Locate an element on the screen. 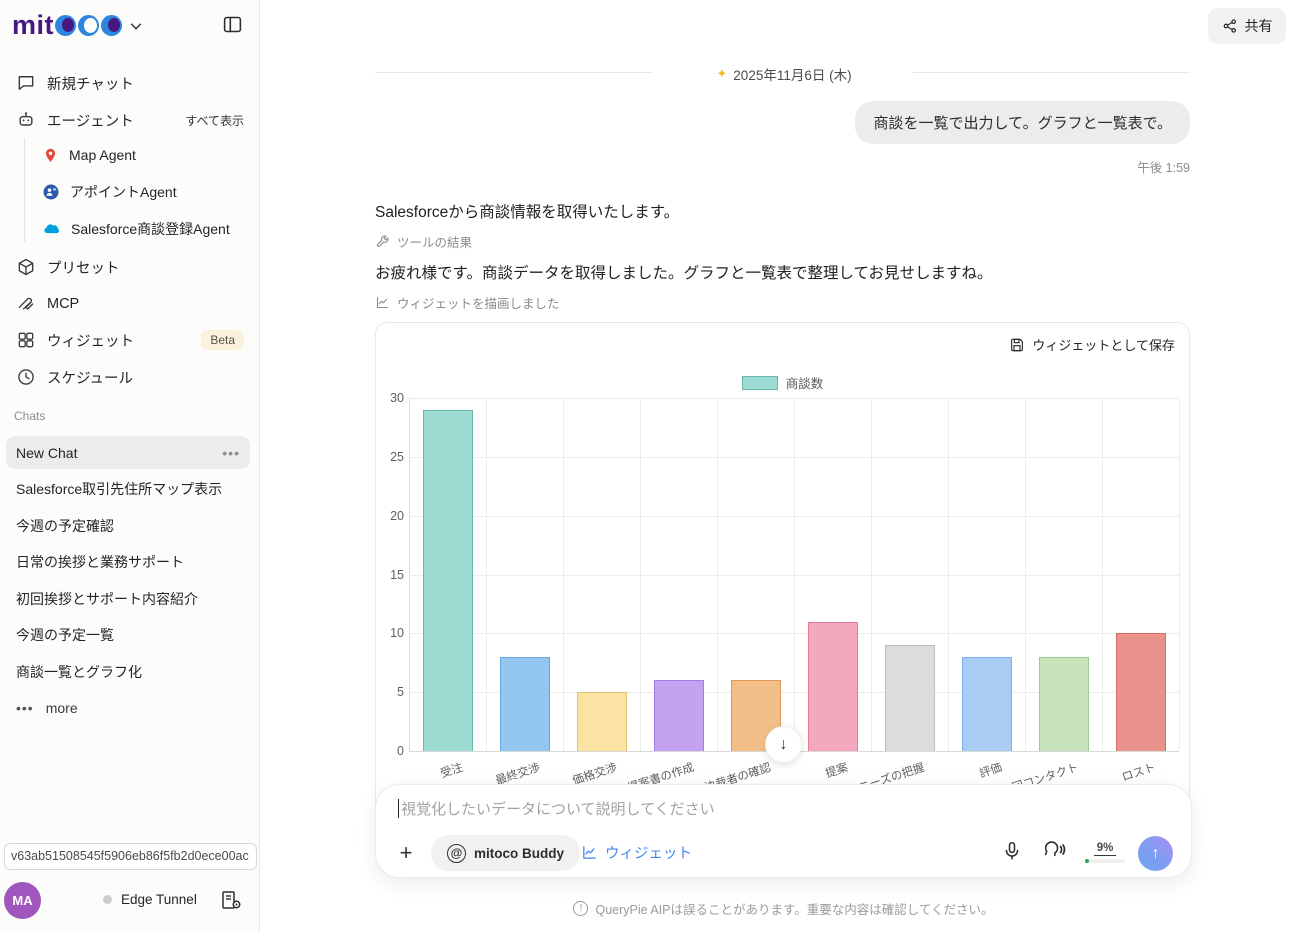 Image resolution: width=1300 pixels, height=932 pixels. workspace-settings-button is located at coordinates (231, 900).